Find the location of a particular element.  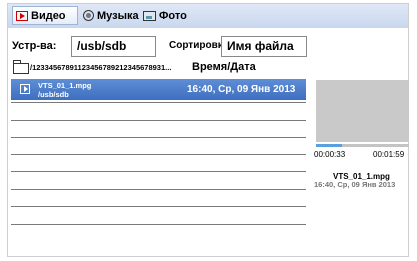

tab-music: Музыка is located at coordinates (111, 15).